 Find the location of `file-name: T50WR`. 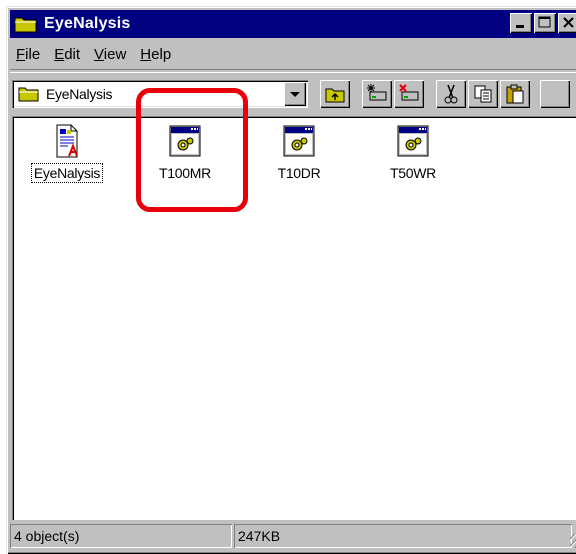

file-name: T50WR is located at coordinates (413, 173).